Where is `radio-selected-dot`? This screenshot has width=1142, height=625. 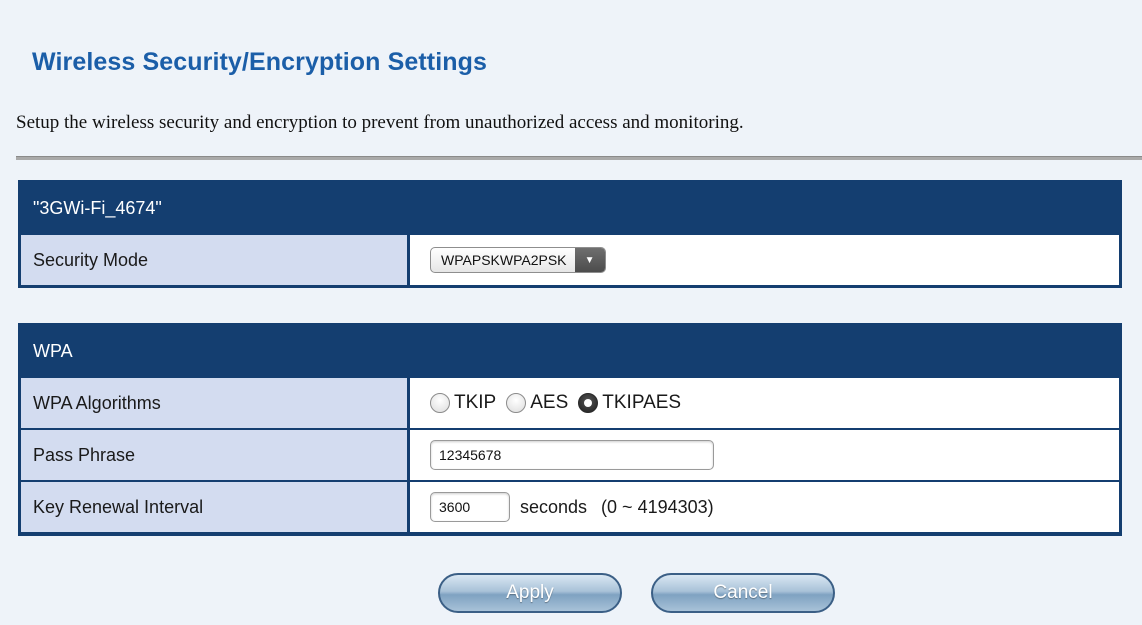 radio-selected-dot is located at coordinates (588, 403).